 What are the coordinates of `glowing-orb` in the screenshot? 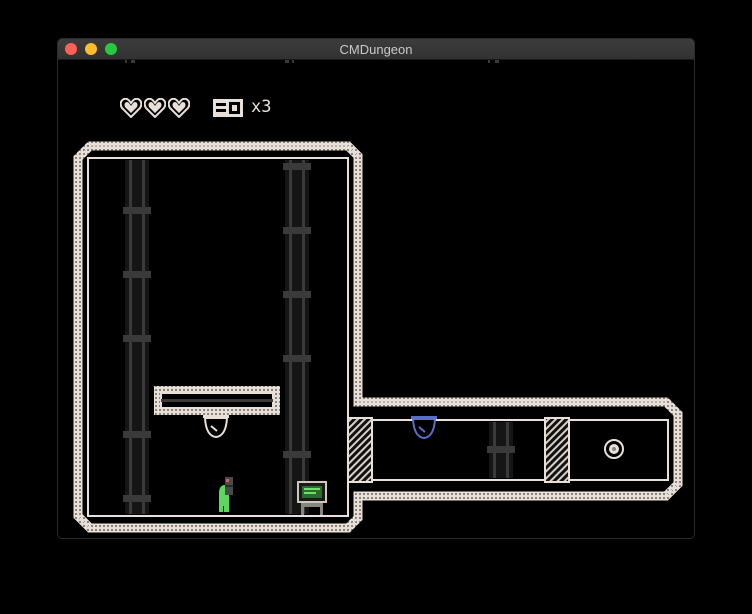 It's located at (614, 449).